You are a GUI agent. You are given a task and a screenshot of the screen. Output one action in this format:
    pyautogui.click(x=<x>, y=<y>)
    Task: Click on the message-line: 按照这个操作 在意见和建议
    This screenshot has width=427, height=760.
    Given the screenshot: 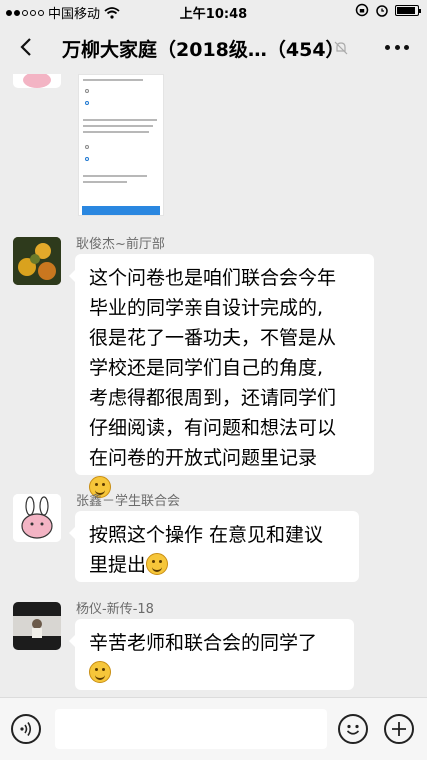 What is the action you would take?
    pyautogui.click(x=206, y=535)
    